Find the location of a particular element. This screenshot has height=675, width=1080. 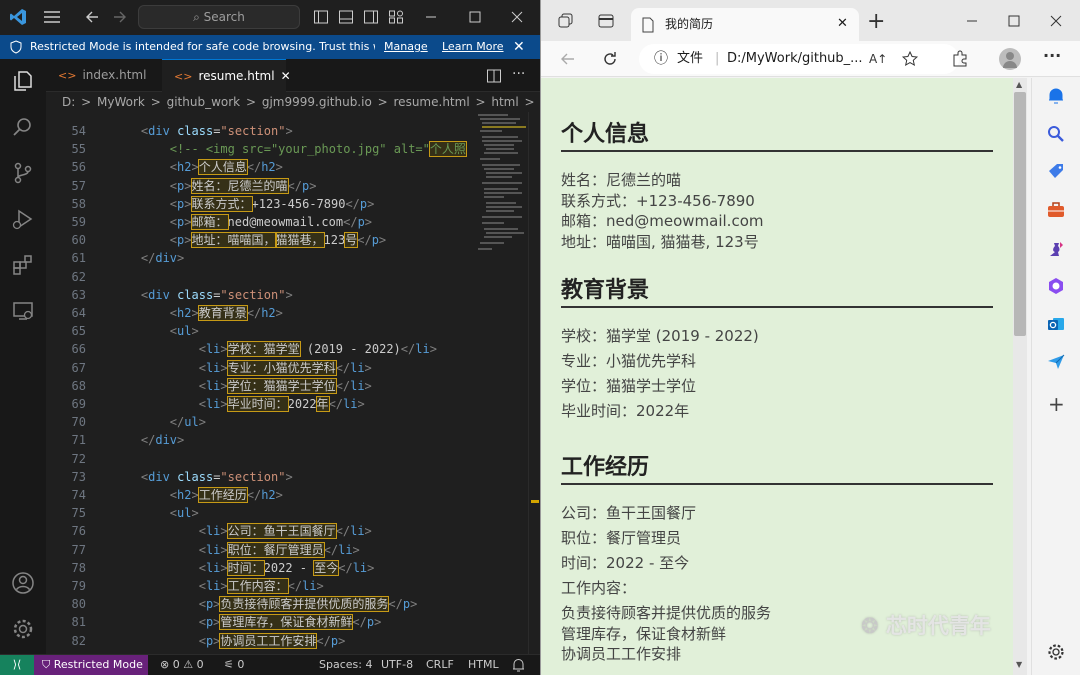

scroll-up-icon: ▲ is located at coordinates (1019, 84).